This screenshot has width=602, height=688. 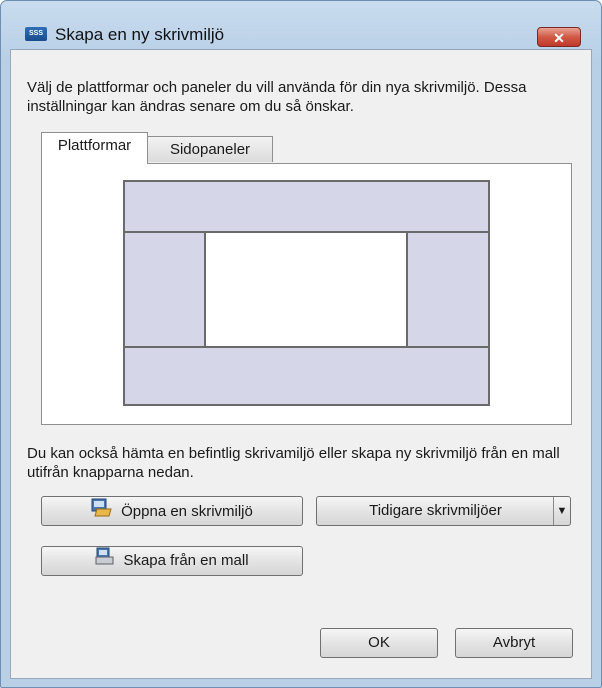 I want to click on tab-sidopaneler: Sidopaneler, so click(x=210, y=149).